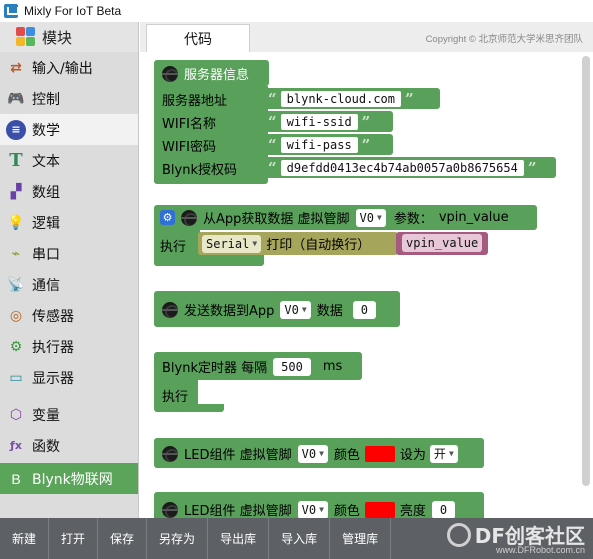  Describe the element at coordinates (312, 509) in the screenshot. I see `led2-pin-dropdown: V0 ▼` at that location.